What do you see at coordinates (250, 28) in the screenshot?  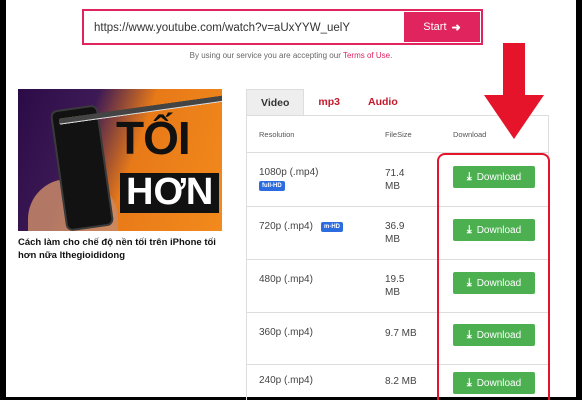 I see `url-input` at bounding box center [250, 28].